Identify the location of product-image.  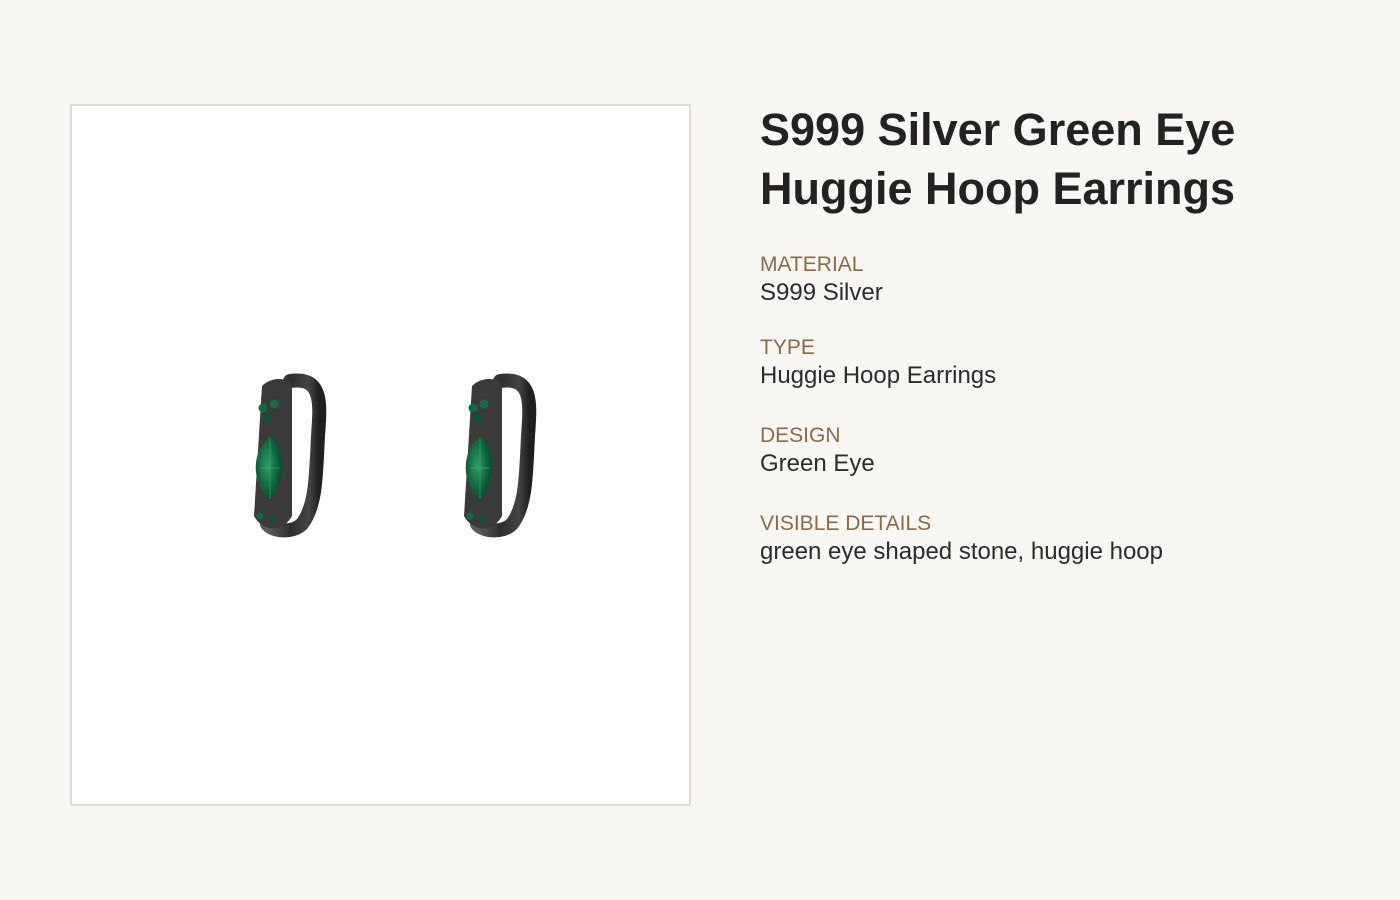
(395, 455).